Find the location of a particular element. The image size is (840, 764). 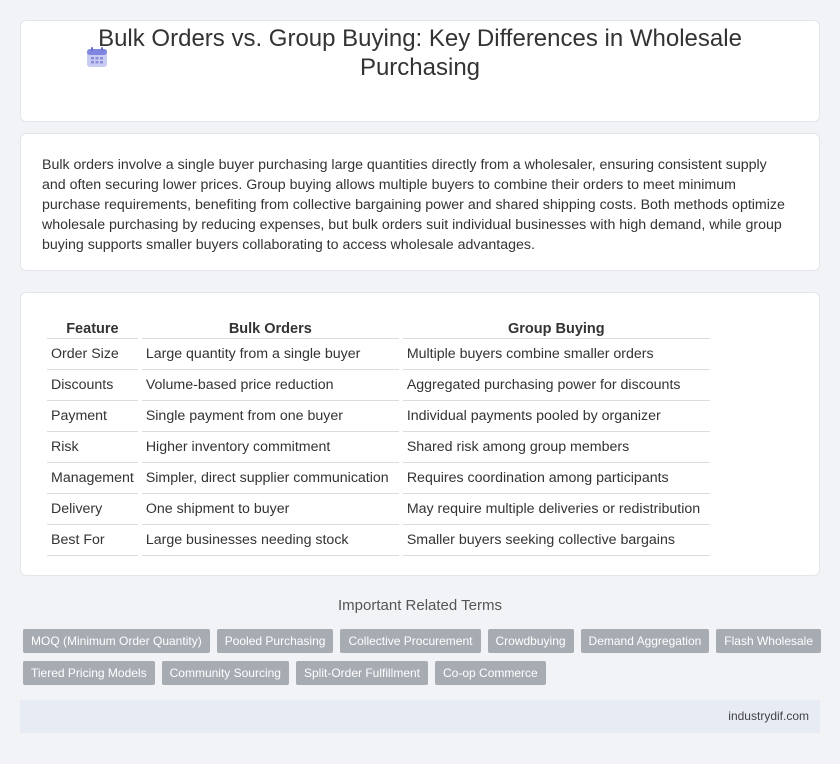

bulk-cell: One shipment to buyer is located at coordinates (270, 509).